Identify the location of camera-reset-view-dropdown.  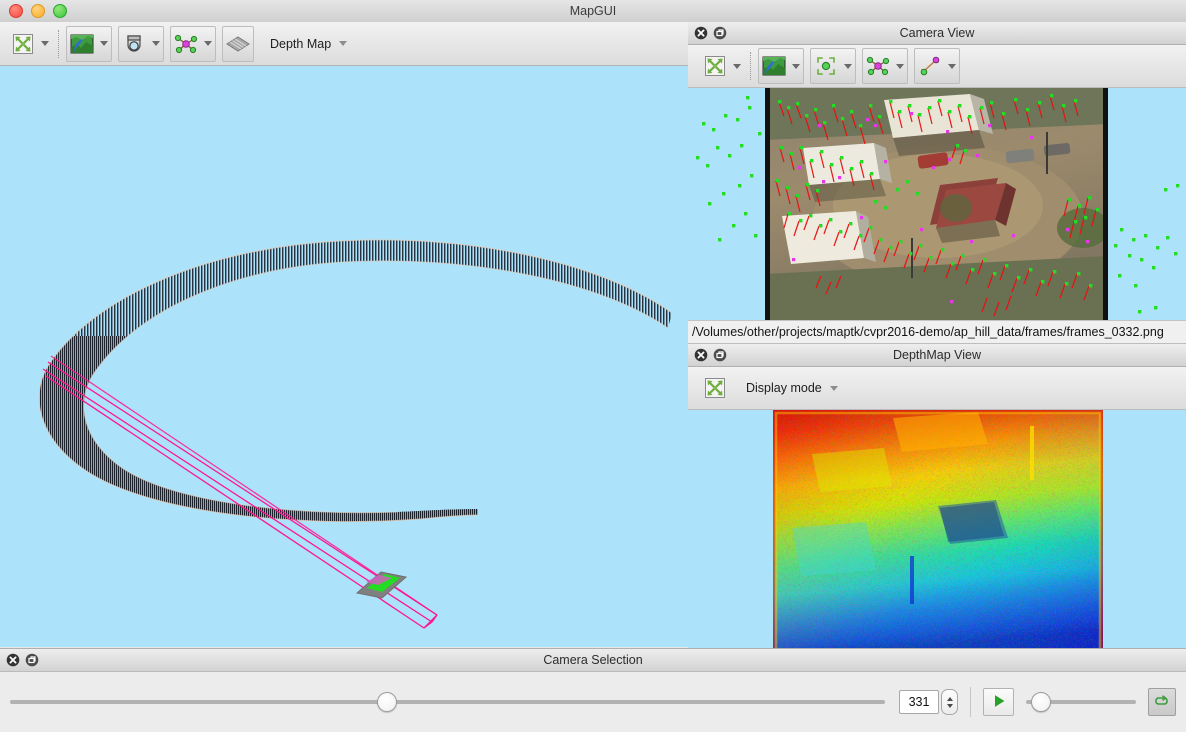
(737, 66).